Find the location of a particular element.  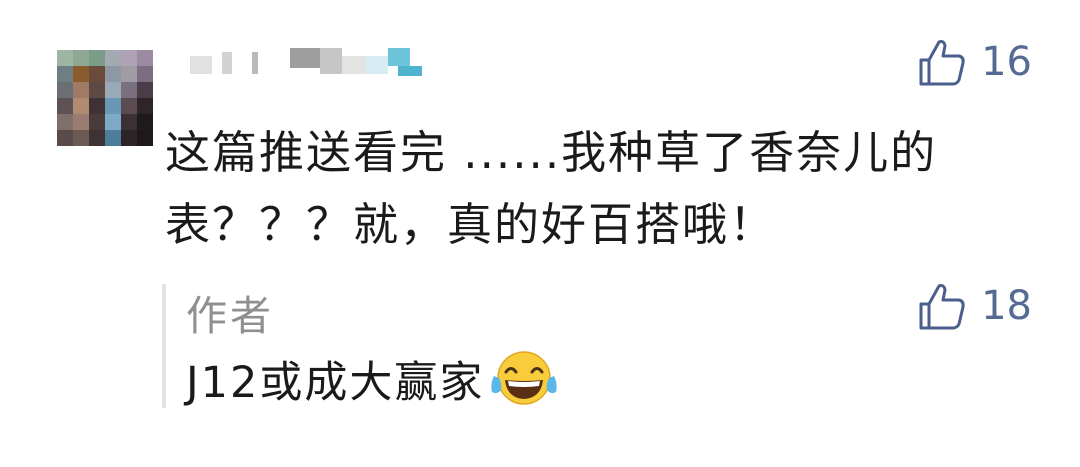

avatar is located at coordinates (105, 98).